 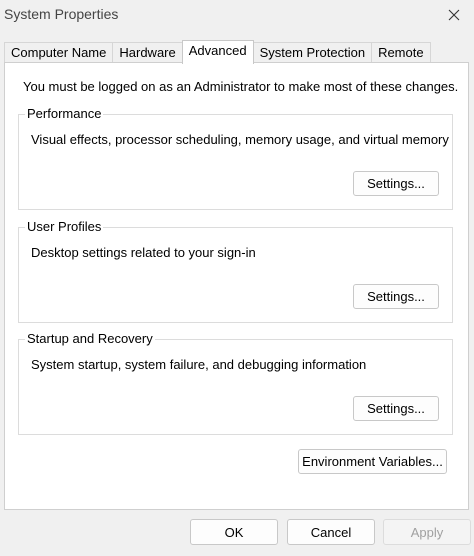 I want to click on apply-button: Apply, so click(x=427, y=532).